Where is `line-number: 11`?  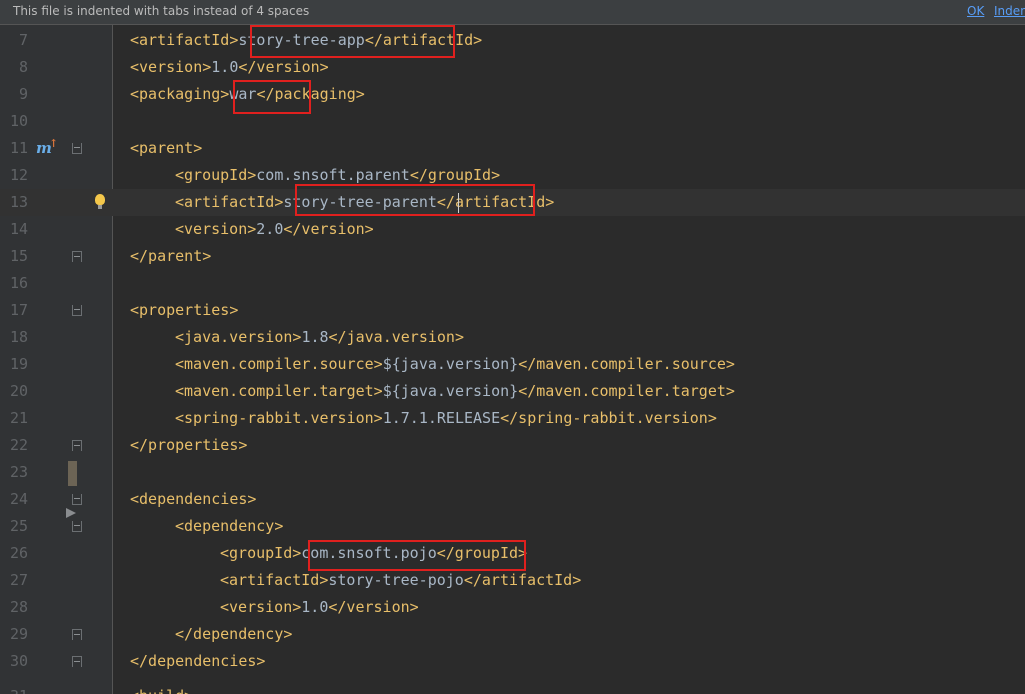
line-number: 11 is located at coordinates (18, 148).